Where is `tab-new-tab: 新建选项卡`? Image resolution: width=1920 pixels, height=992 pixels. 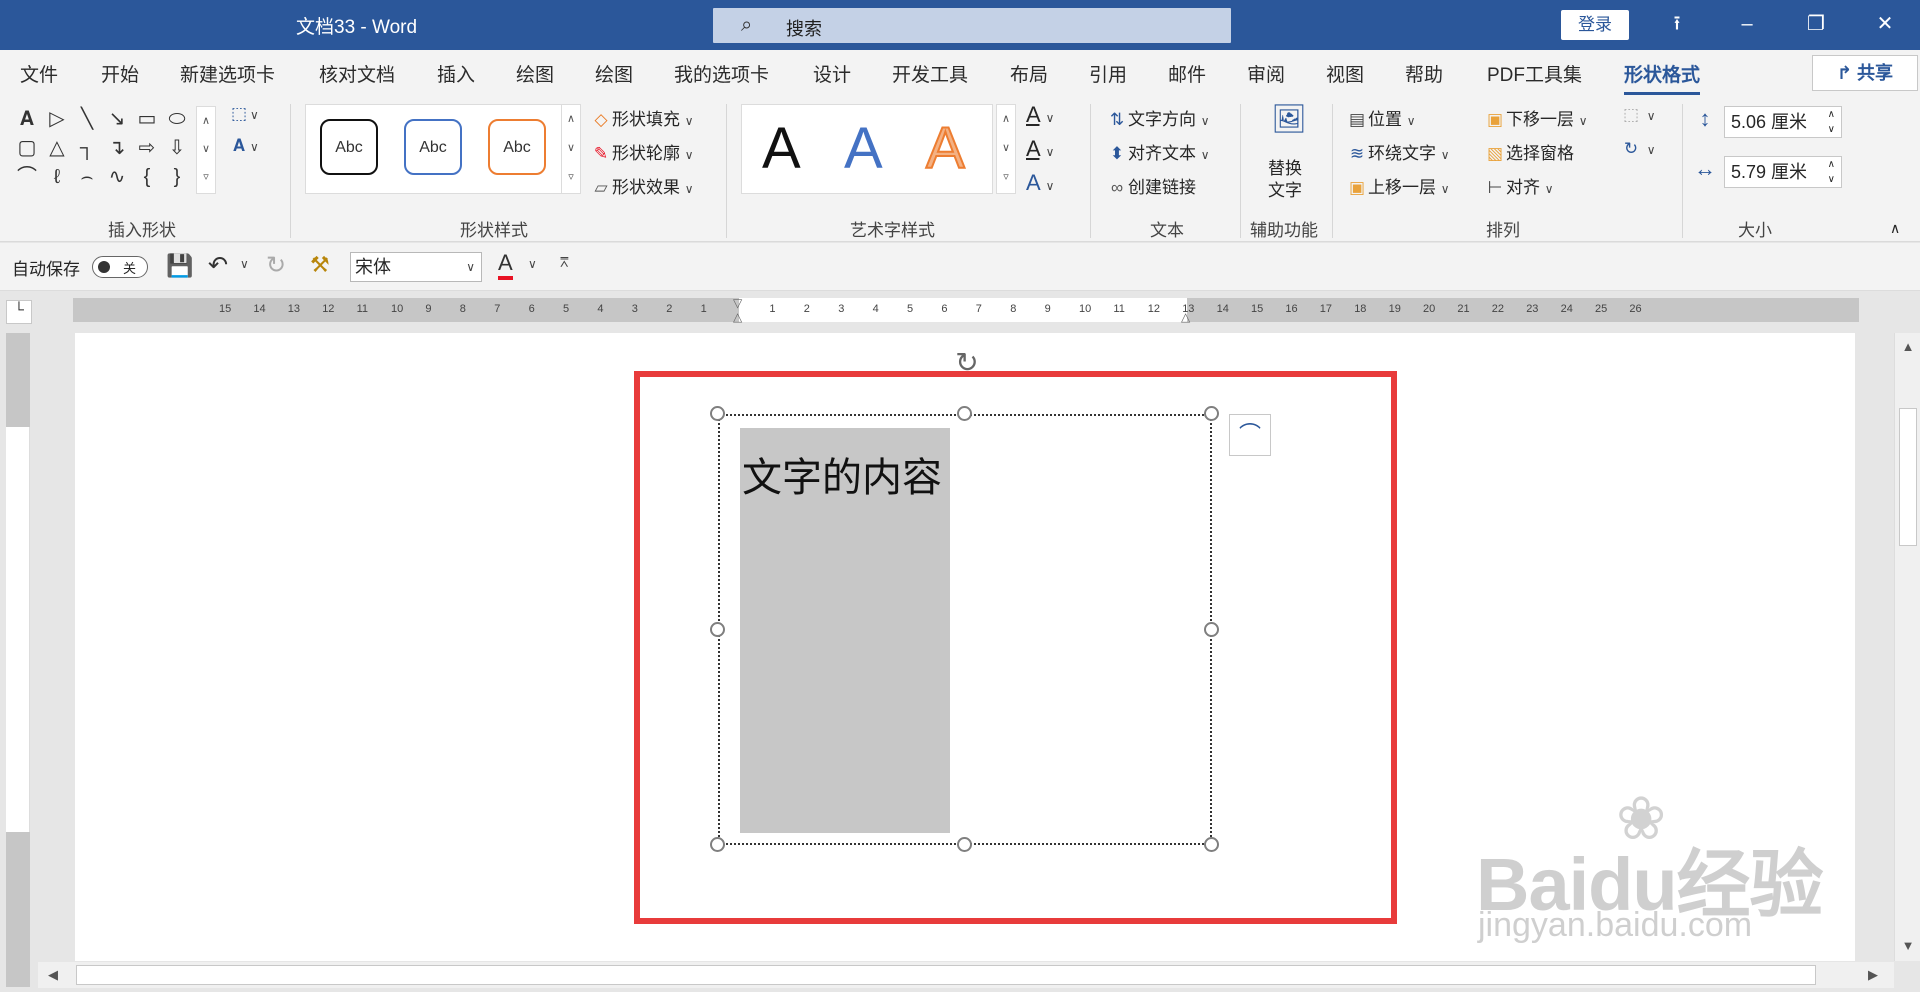
tab-new-tab: 新建选项卡 is located at coordinates (227, 73).